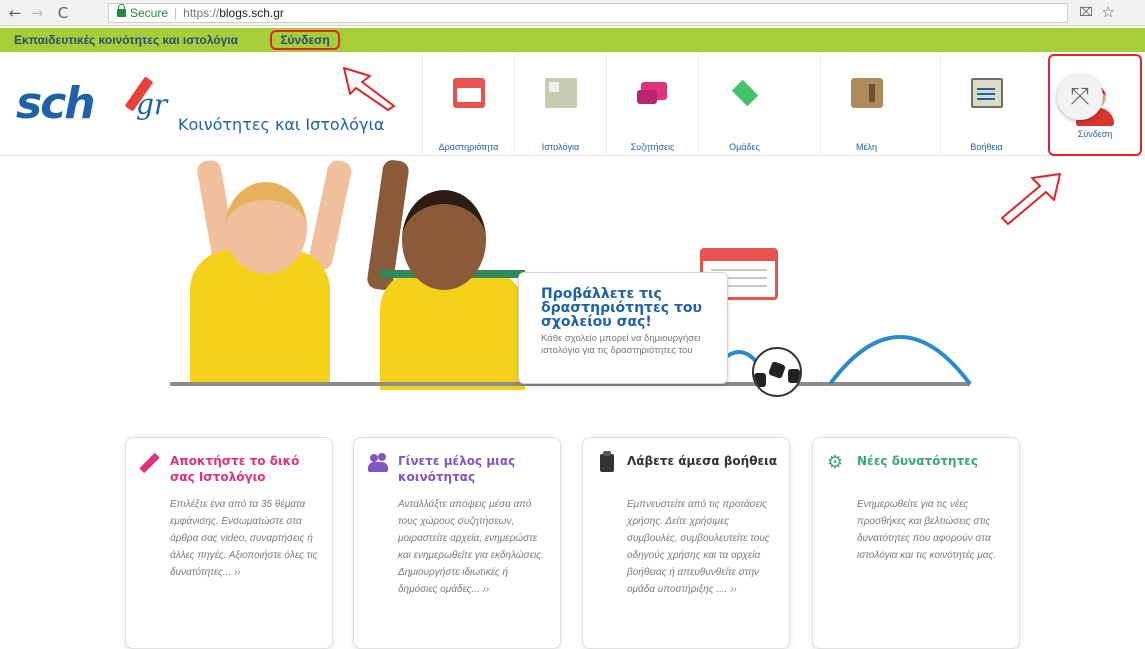 The height and width of the screenshot is (649, 1145). Describe the element at coordinates (652, 147) in the screenshot. I see `nav-label: Συζητήσεις` at that location.